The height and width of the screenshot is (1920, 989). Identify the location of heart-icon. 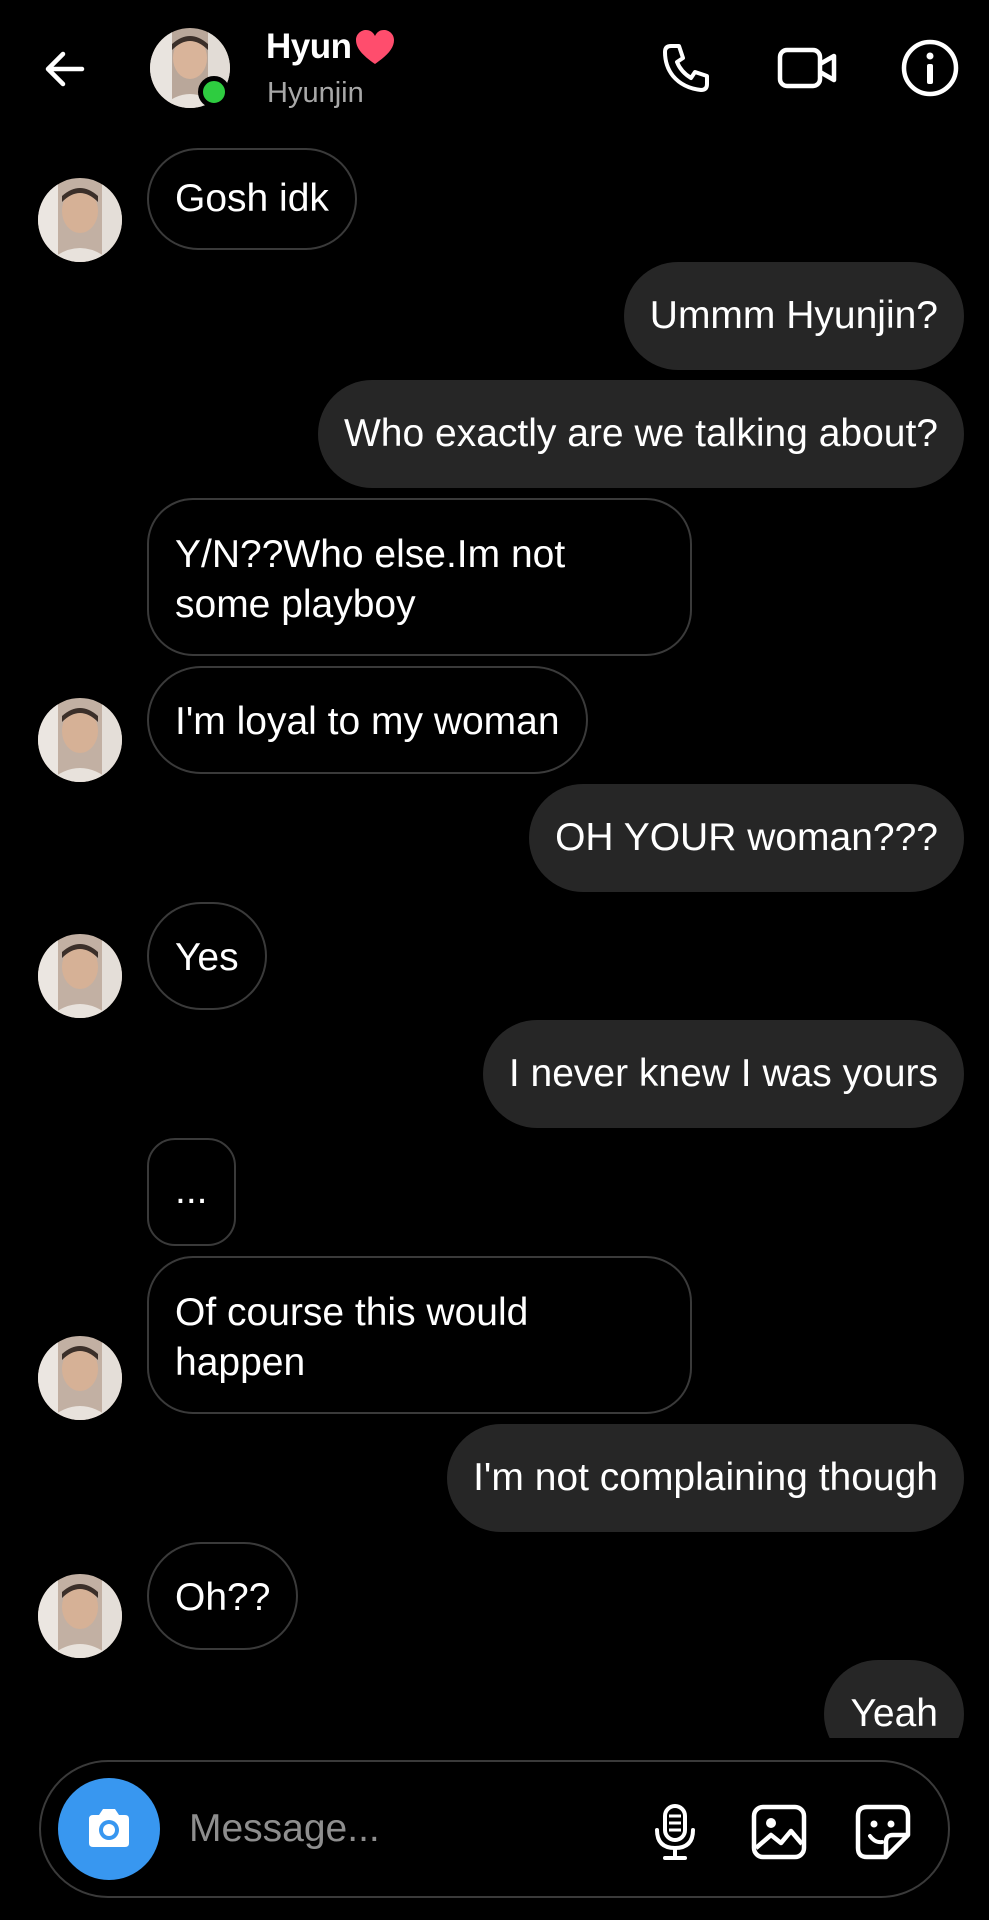
(374, 47).